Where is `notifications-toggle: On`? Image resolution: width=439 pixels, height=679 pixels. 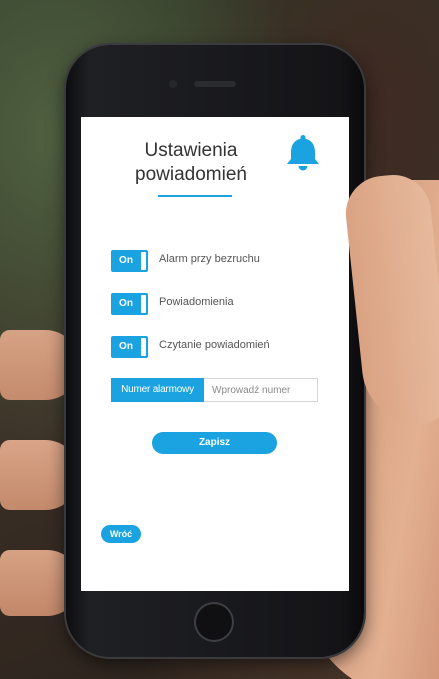 notifications-toggle: On is located at coordinates (129, 304).